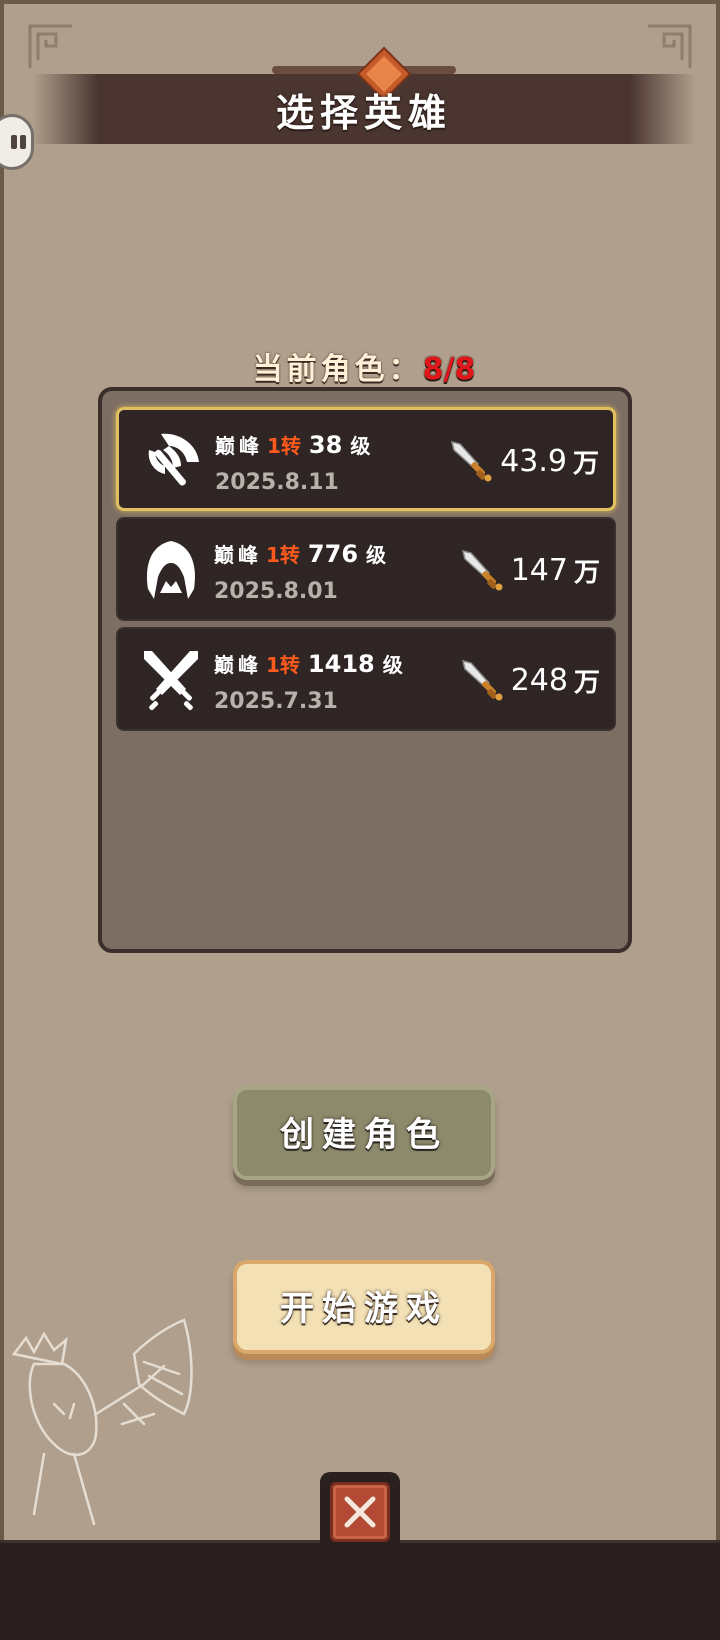 This screenshot has height=1640, width=720. What do you see at coordinates (363, 113) in the screenshot?
I see `page-title: 选择英雄` at bounding box center [363, 113].